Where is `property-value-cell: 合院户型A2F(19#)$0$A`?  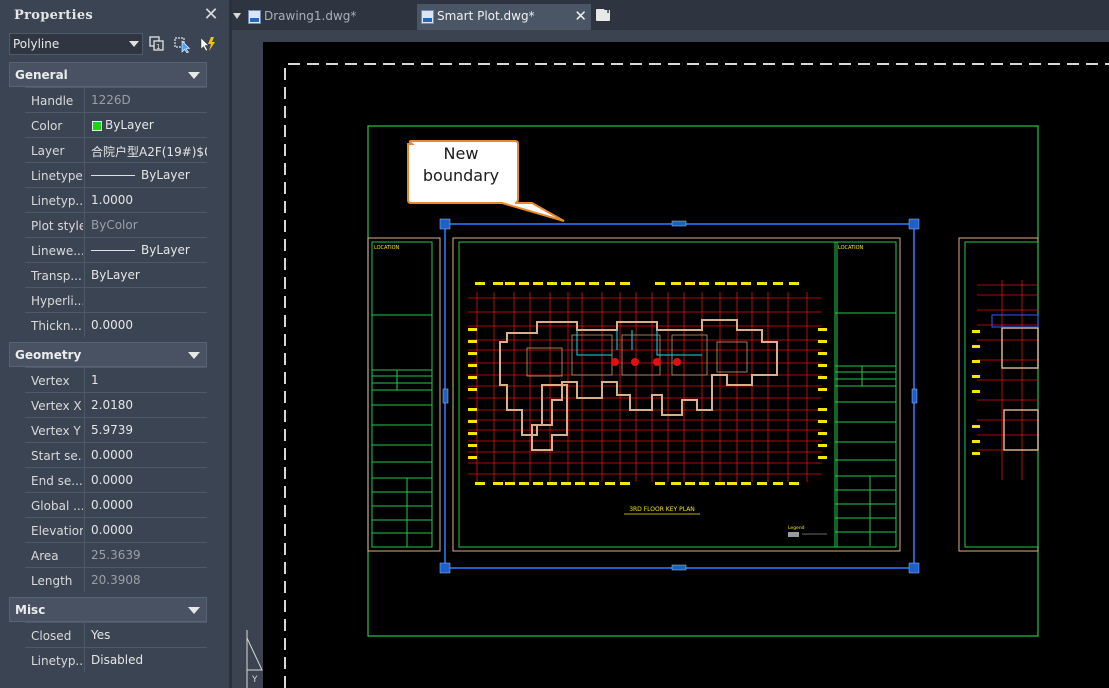
property-value-cell: 合院户型A2F(19#)$0$A is located at coordinates (146, 149).